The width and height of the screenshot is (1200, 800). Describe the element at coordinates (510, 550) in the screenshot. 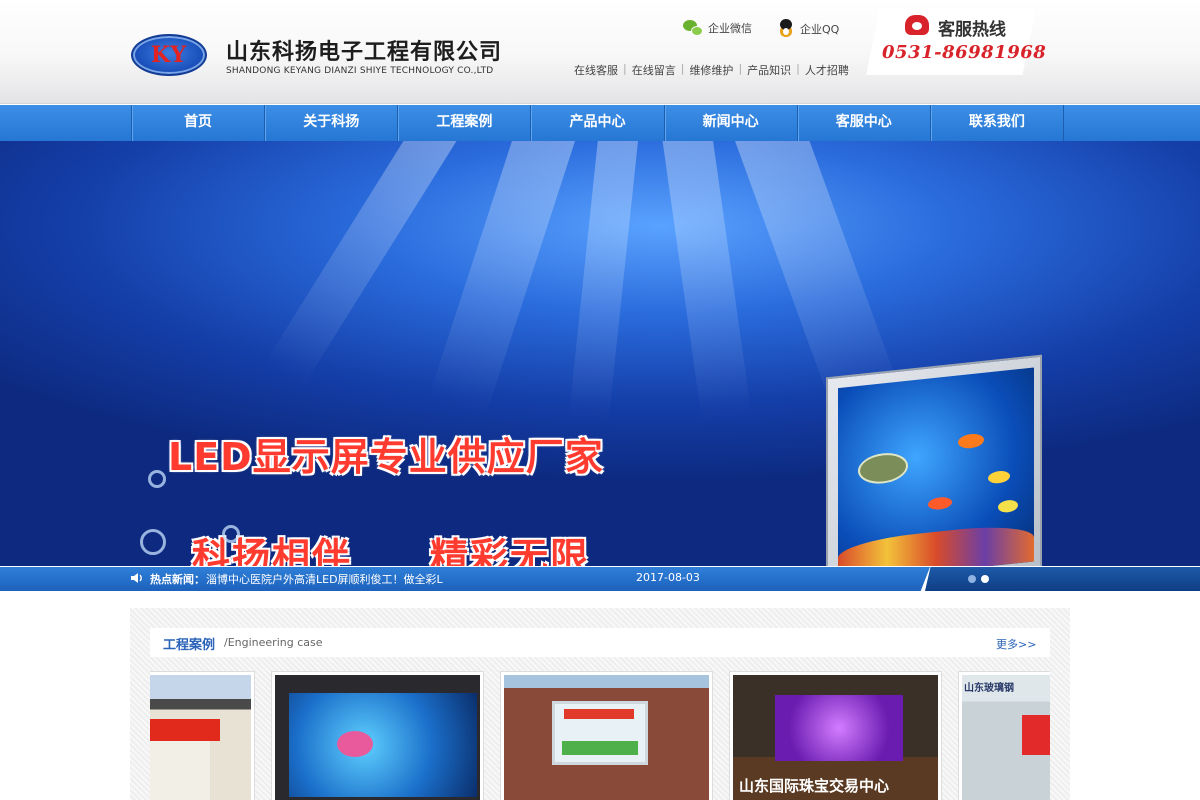

I see `banner-slogan-right: 精彩无限` at that location.